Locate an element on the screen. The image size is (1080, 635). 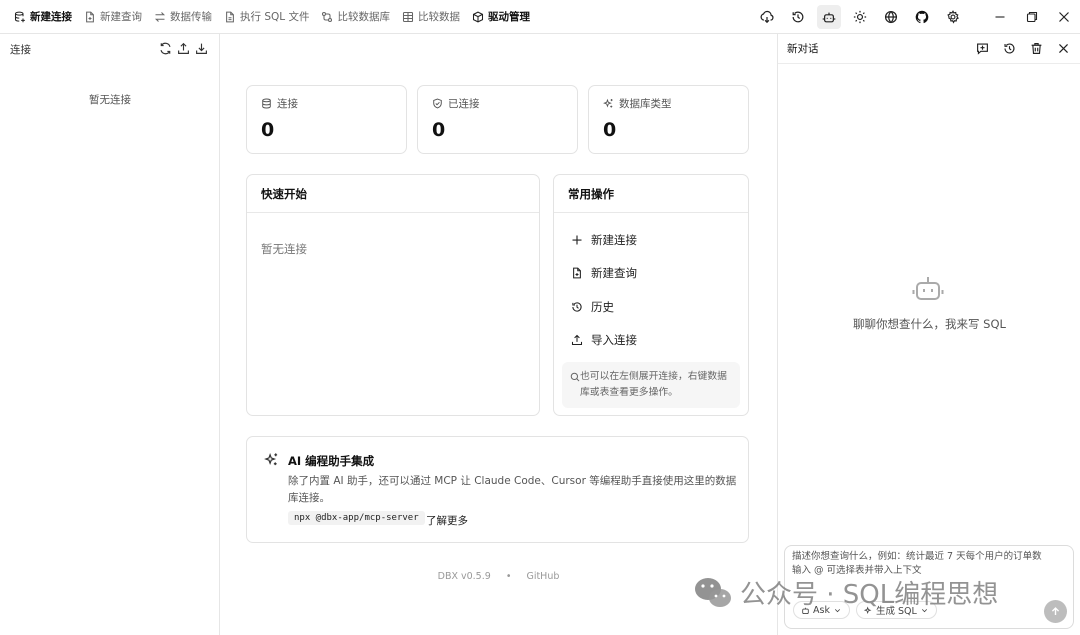
window-close-button is located at coordinates (1064, 17).